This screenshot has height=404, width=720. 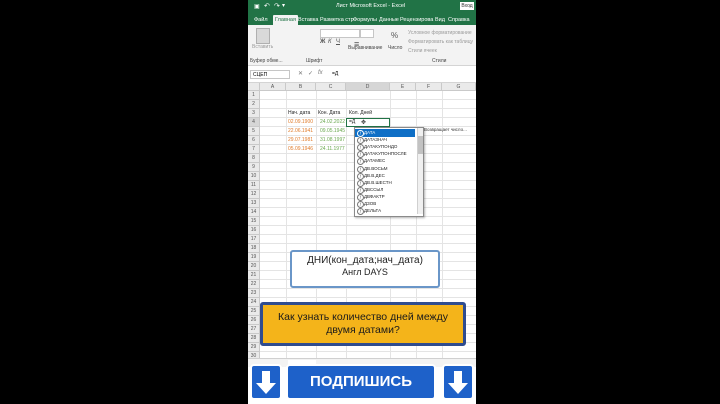 I want to click on row-header: 14, so click(x=254, y=212).